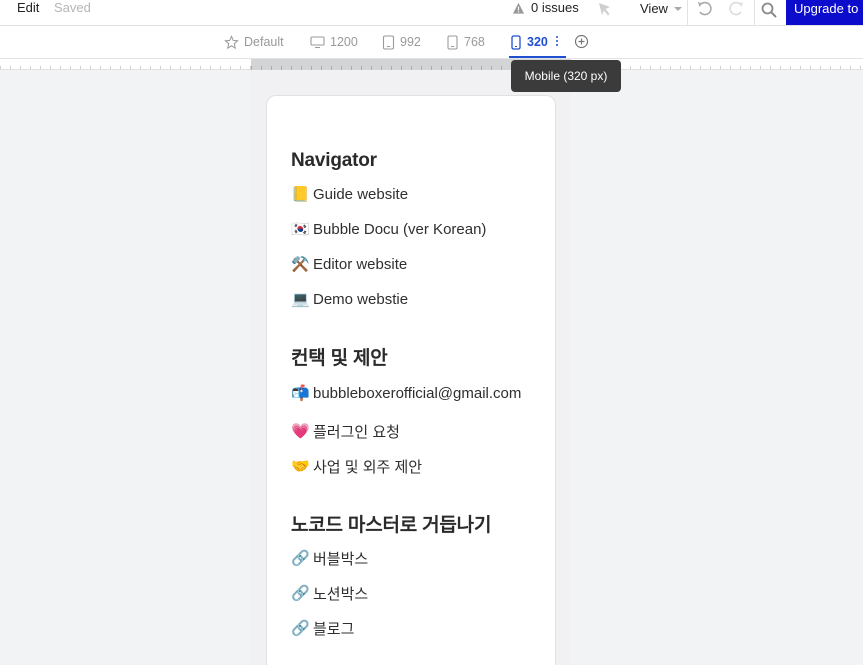  I want to click on breakpoint-992-label: 992, so click(410, 42).